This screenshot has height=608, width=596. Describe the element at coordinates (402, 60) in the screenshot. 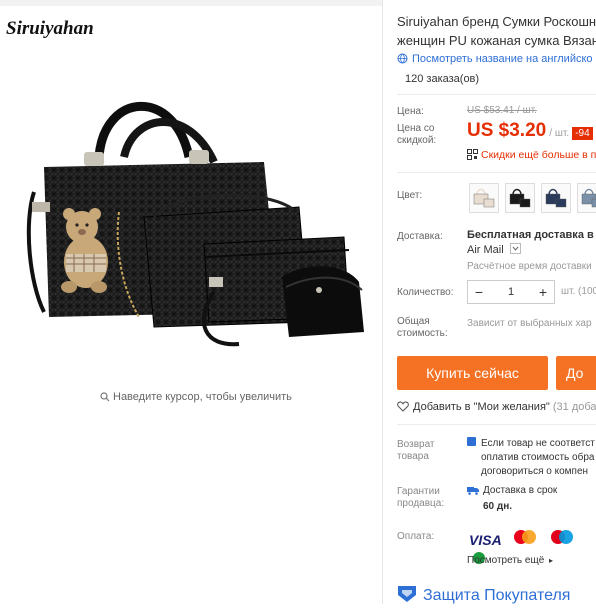

I see `globe-icon` at that location.